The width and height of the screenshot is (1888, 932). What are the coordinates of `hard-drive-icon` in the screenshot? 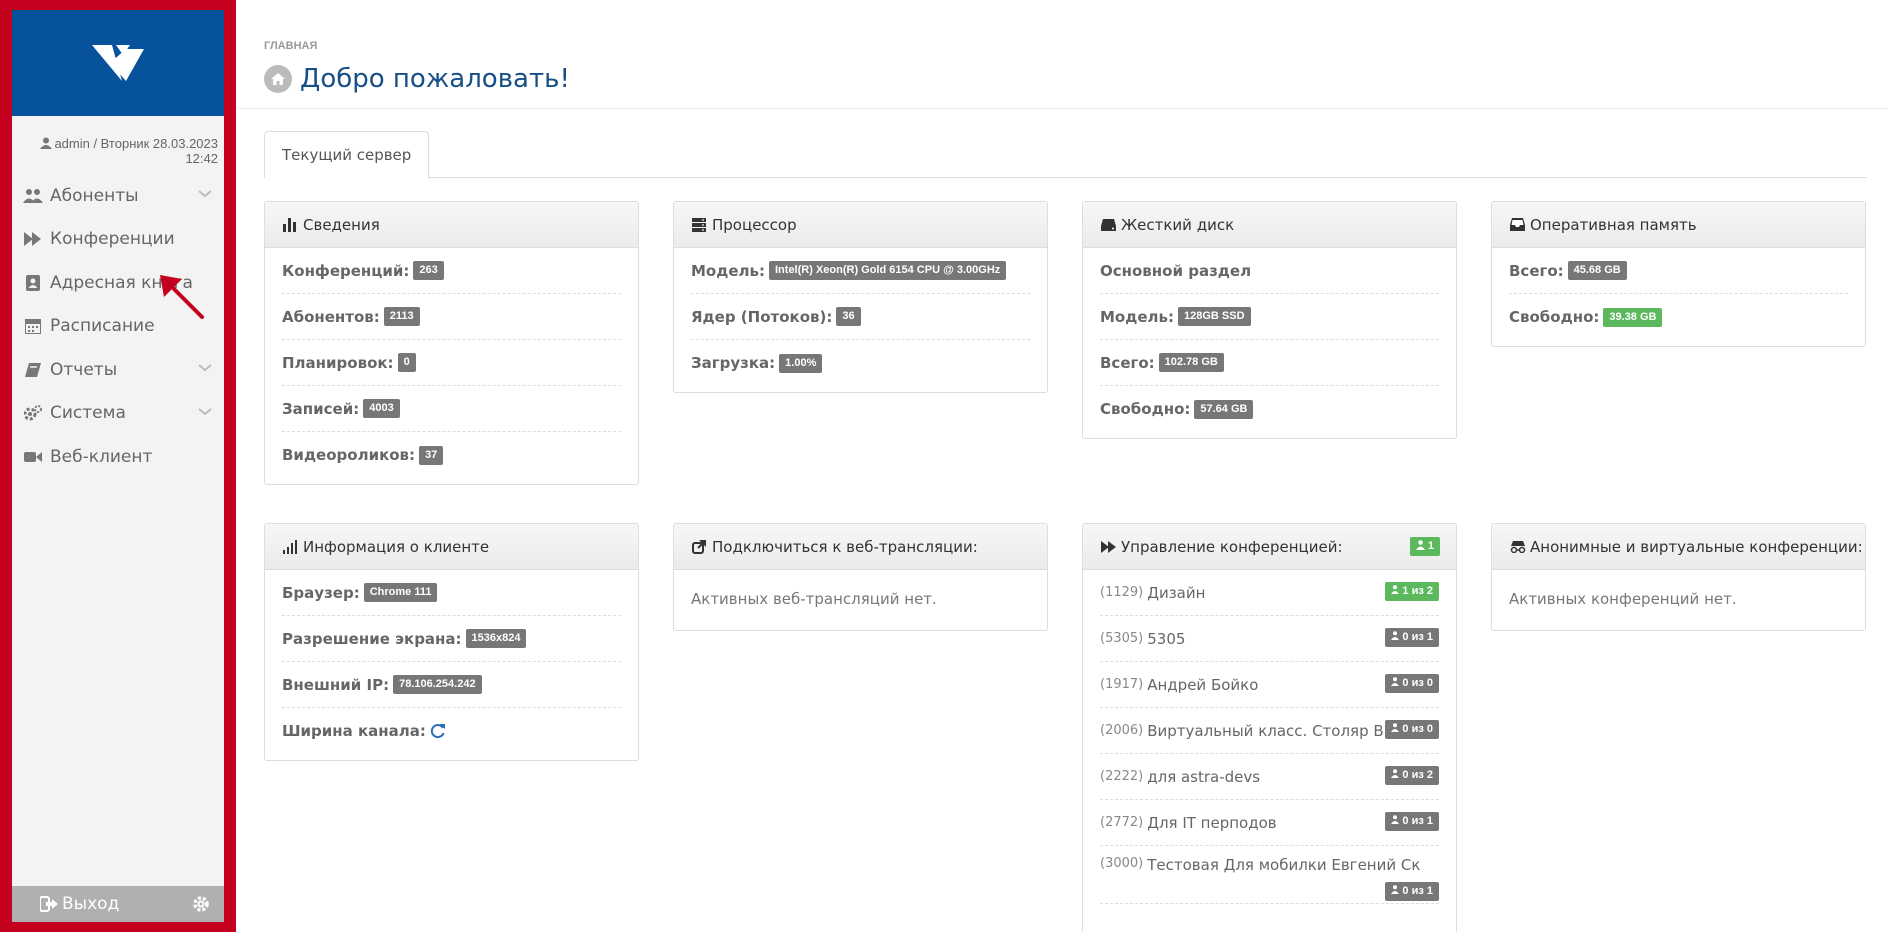 It's located at (1109, 225).